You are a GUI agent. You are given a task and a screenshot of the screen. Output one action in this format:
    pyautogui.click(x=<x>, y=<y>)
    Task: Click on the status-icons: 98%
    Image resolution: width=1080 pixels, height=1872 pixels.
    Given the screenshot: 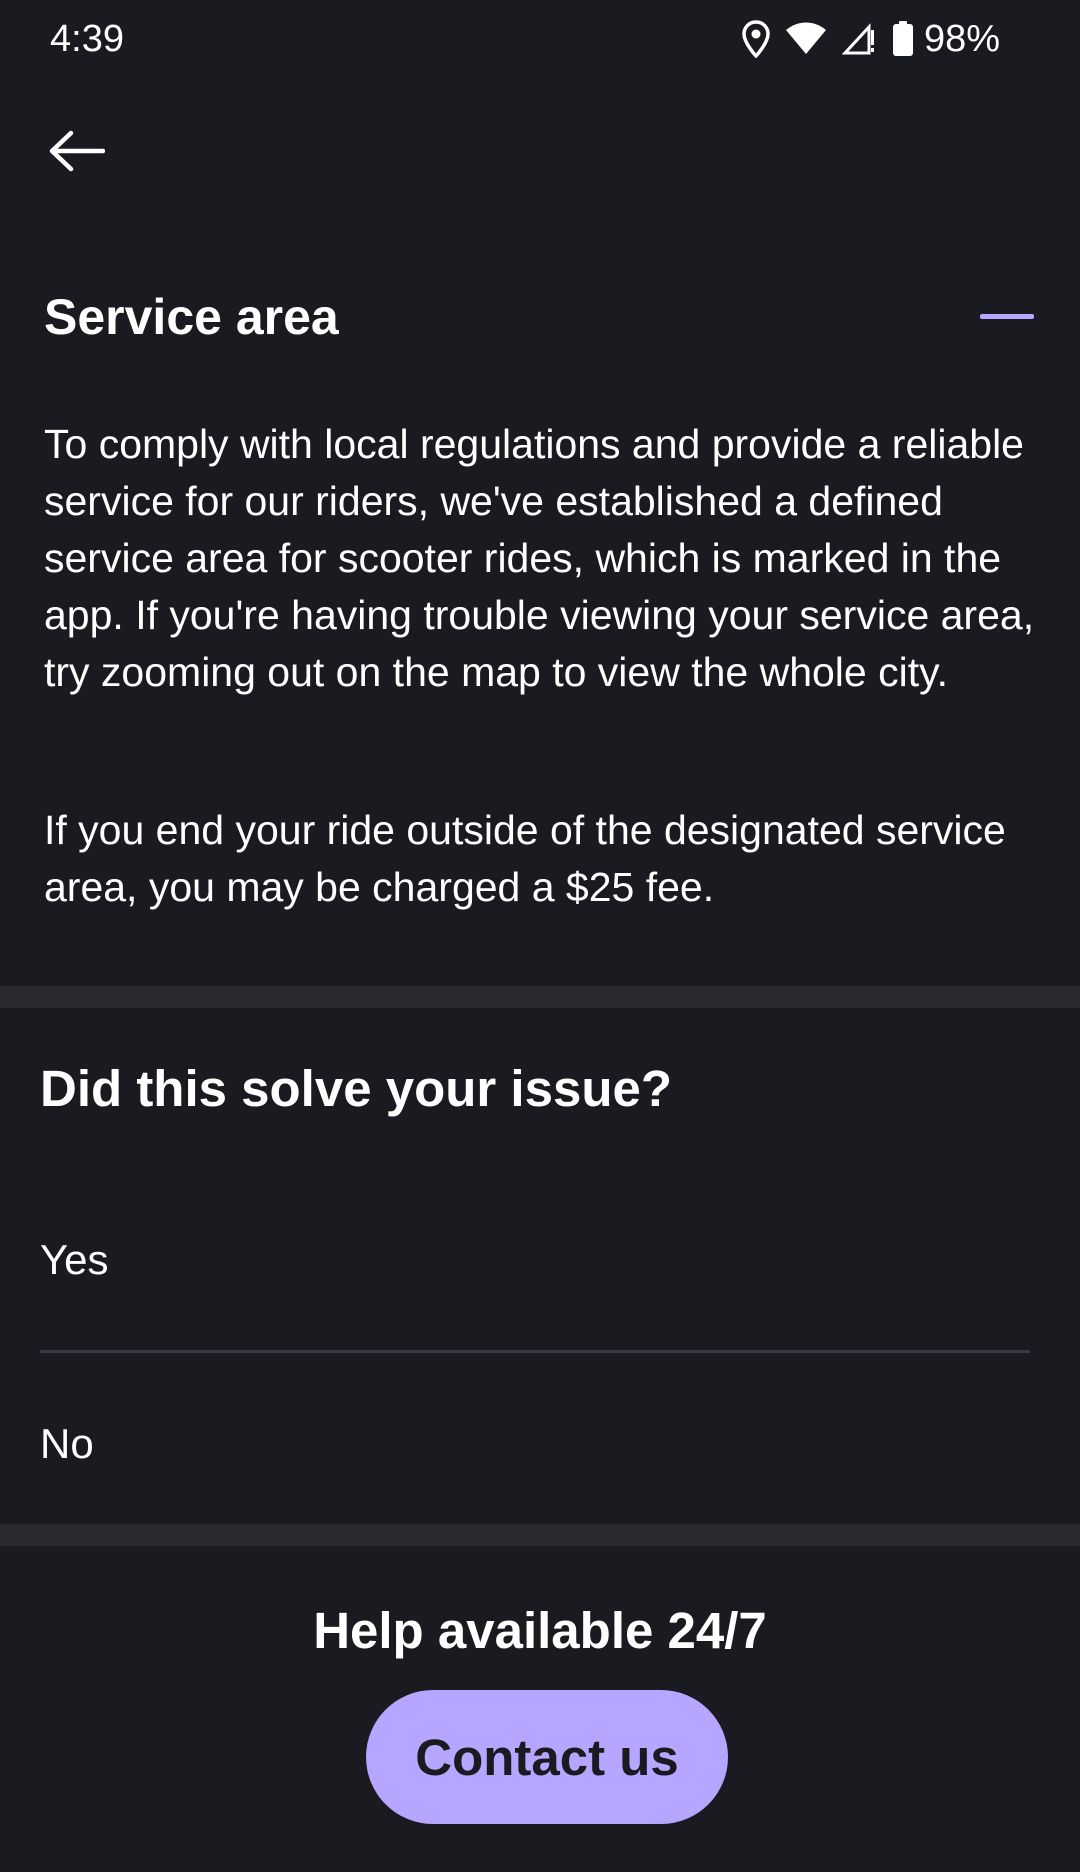 What is the action you would take?
    pyautogui.click(x=871, y=39)
    